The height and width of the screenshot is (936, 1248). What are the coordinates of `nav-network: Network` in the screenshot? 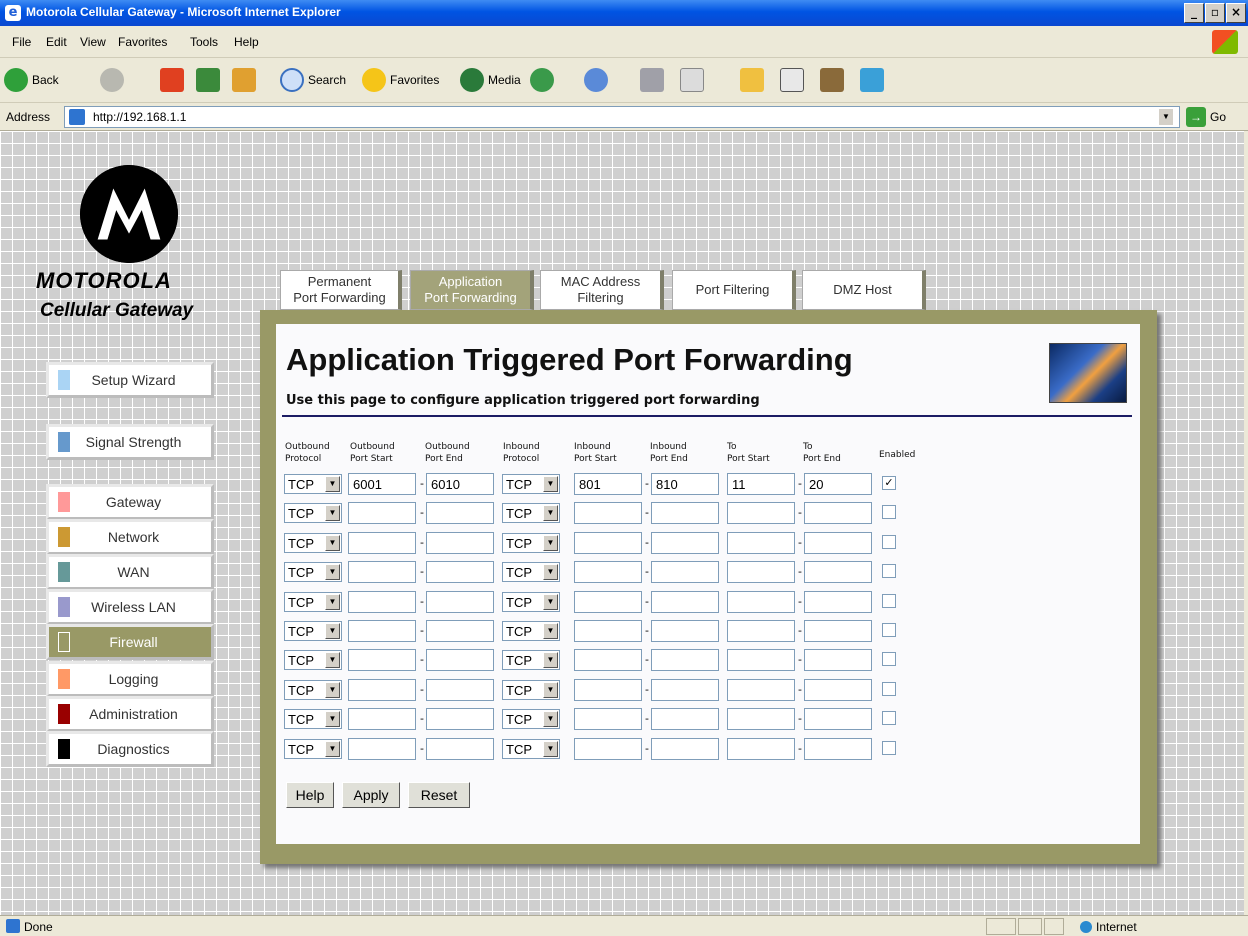 It's located at (130, 537).